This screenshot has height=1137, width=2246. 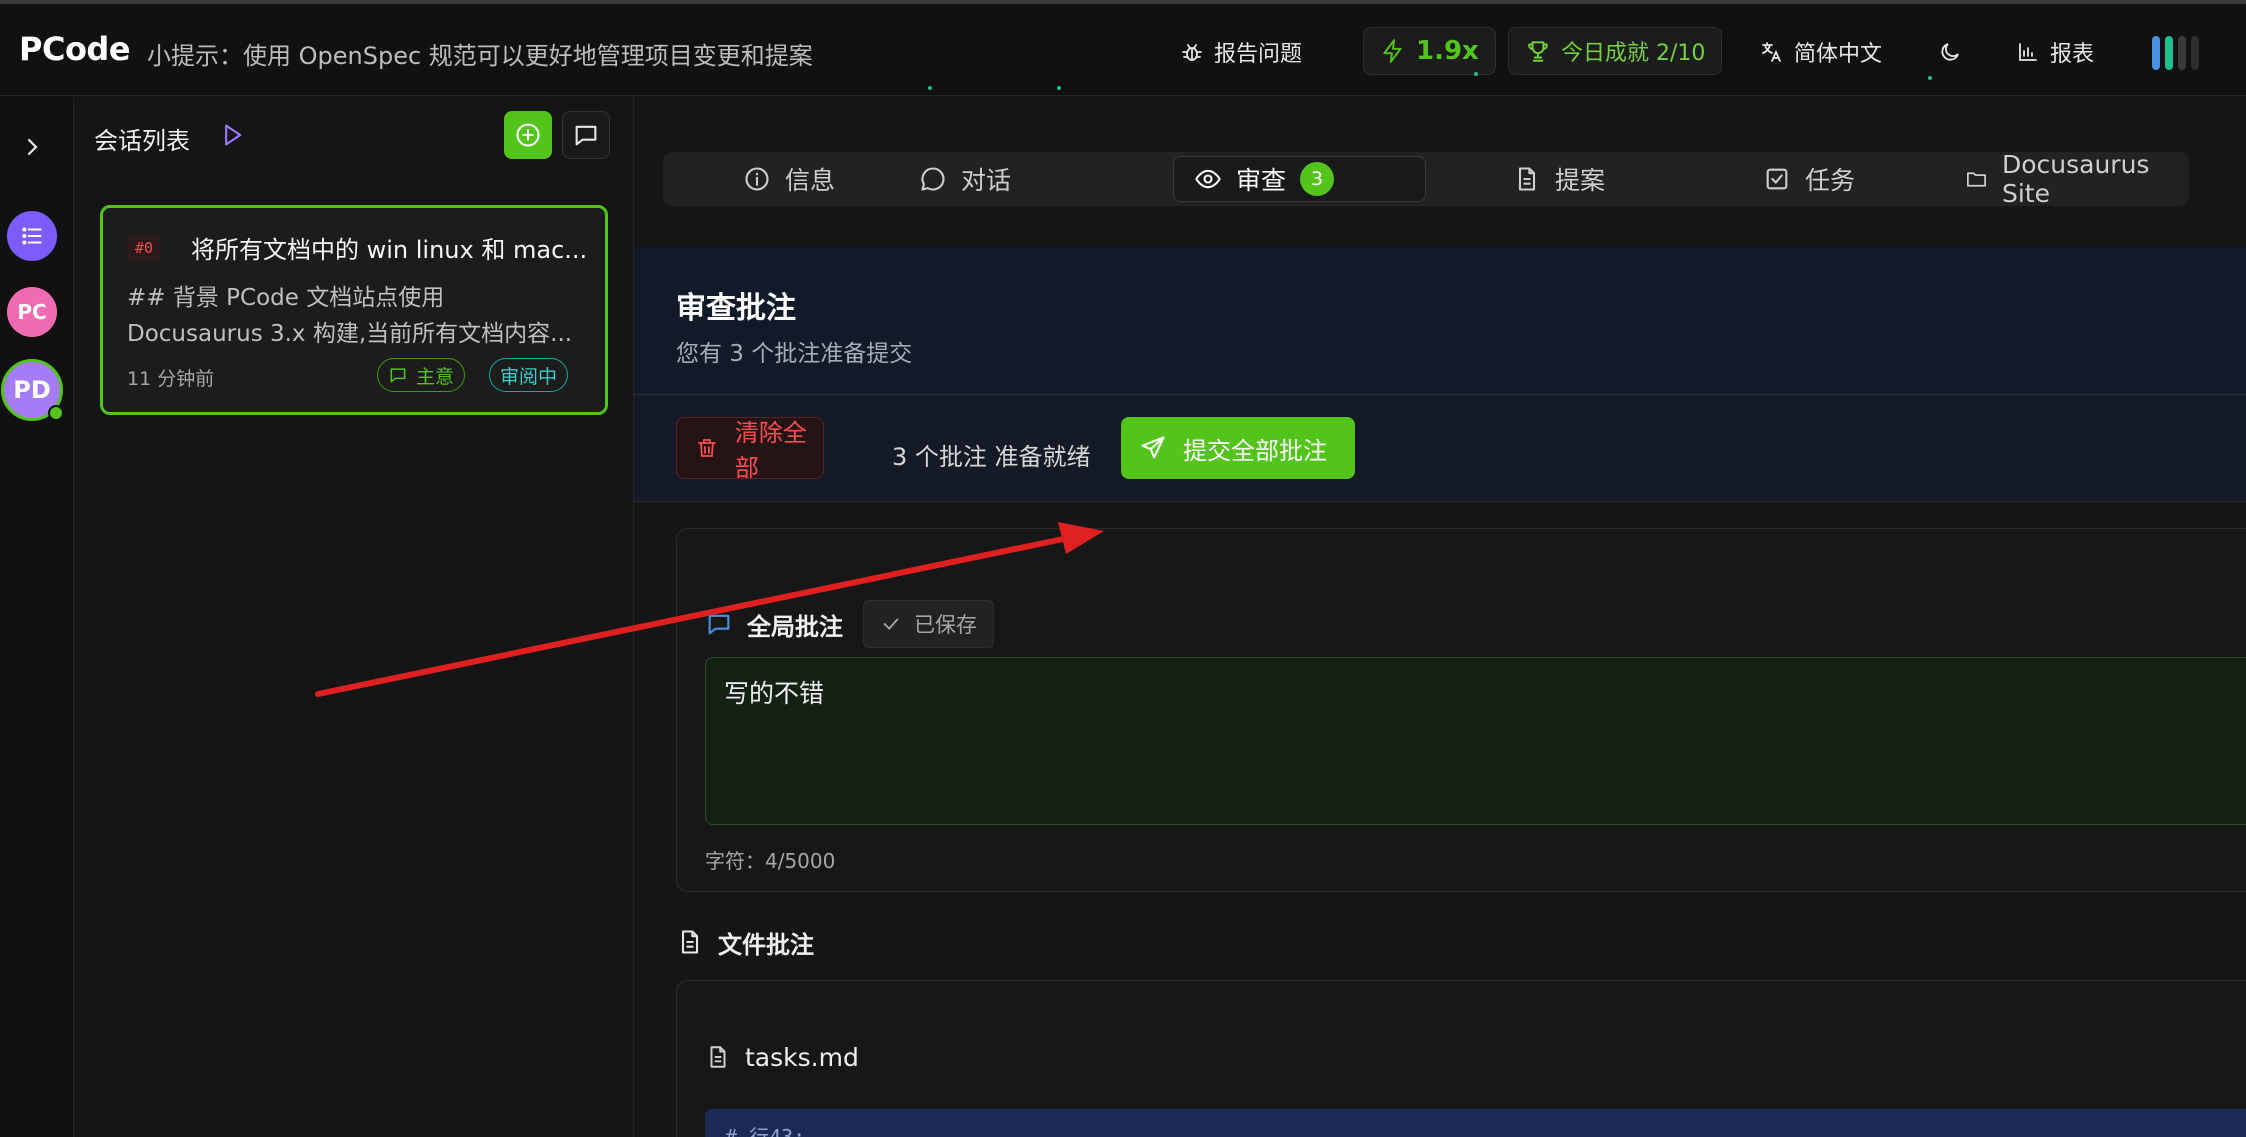 I want to click on bar-chart-icon, so click(x=2028, y=52).